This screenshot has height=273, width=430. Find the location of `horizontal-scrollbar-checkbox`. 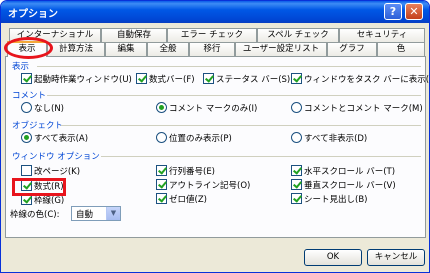

horizontal-scrollbar-checkbox is located at coordinates (296, 170).